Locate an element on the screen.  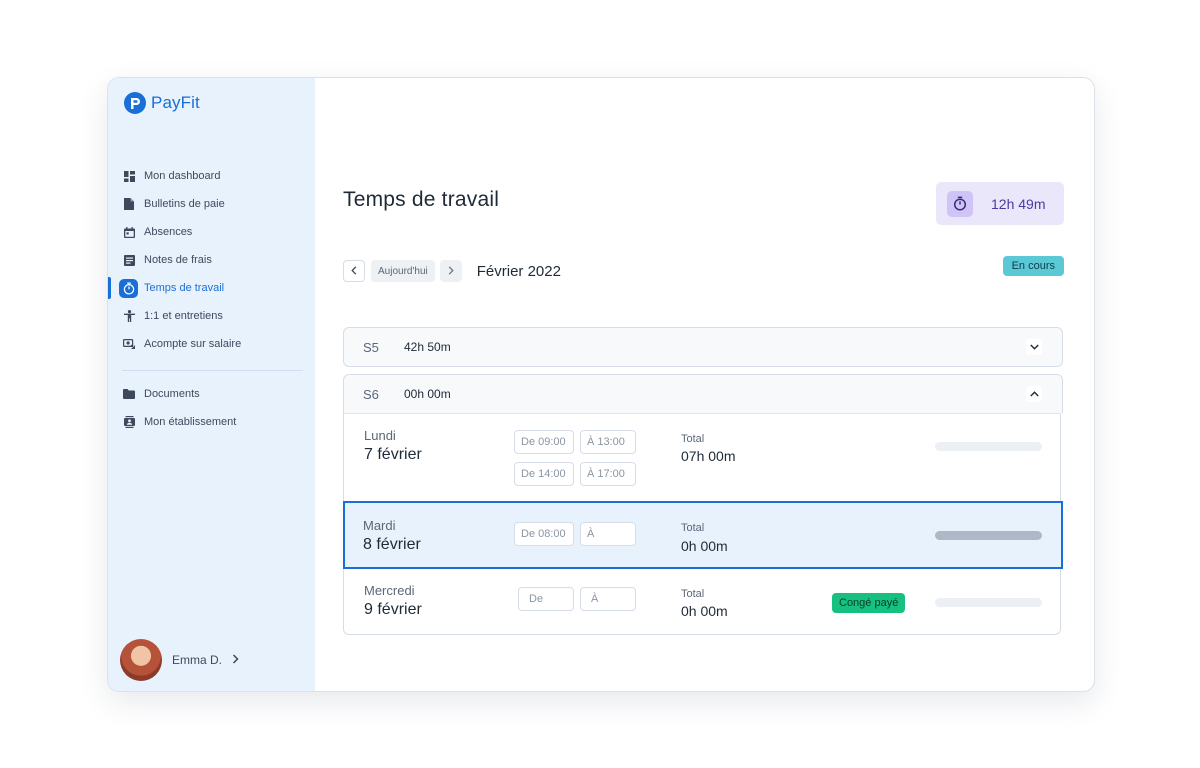
sidebar-item-label: Documents is located at coordinates (172, 394).